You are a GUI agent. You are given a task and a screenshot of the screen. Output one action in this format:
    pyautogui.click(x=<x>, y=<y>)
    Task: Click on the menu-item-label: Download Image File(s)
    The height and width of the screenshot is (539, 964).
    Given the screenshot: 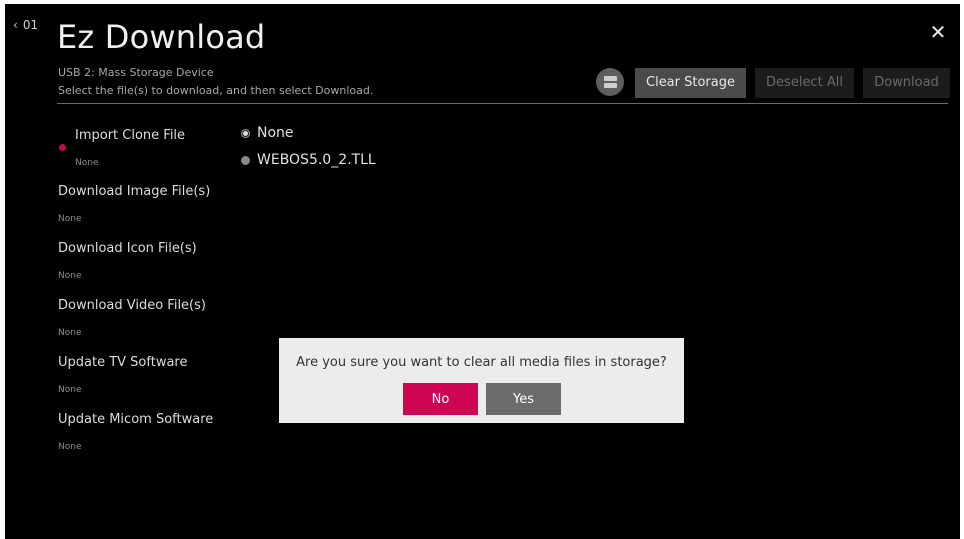 What is the action you would take?
    pyautogui.click(x=134, y=191)
    